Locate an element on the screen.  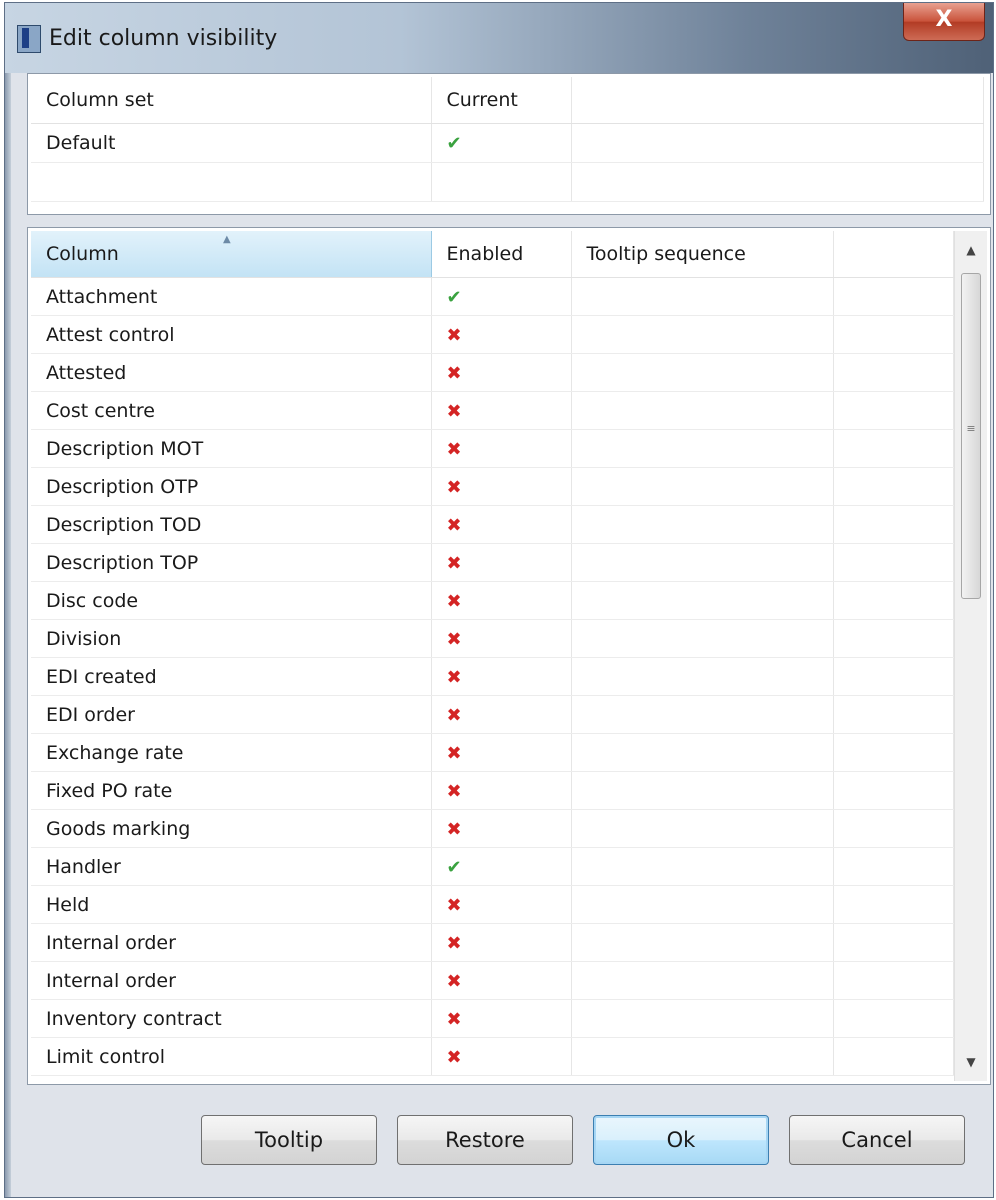
column-row: Inventory contract ✖ is located at coordinates (492, 1018).